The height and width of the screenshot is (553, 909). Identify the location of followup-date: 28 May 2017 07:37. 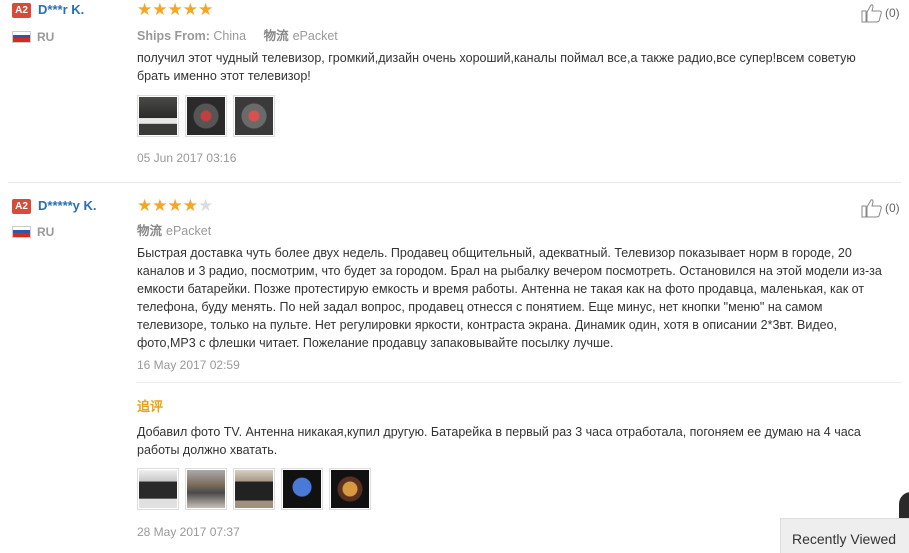
(188, 532).